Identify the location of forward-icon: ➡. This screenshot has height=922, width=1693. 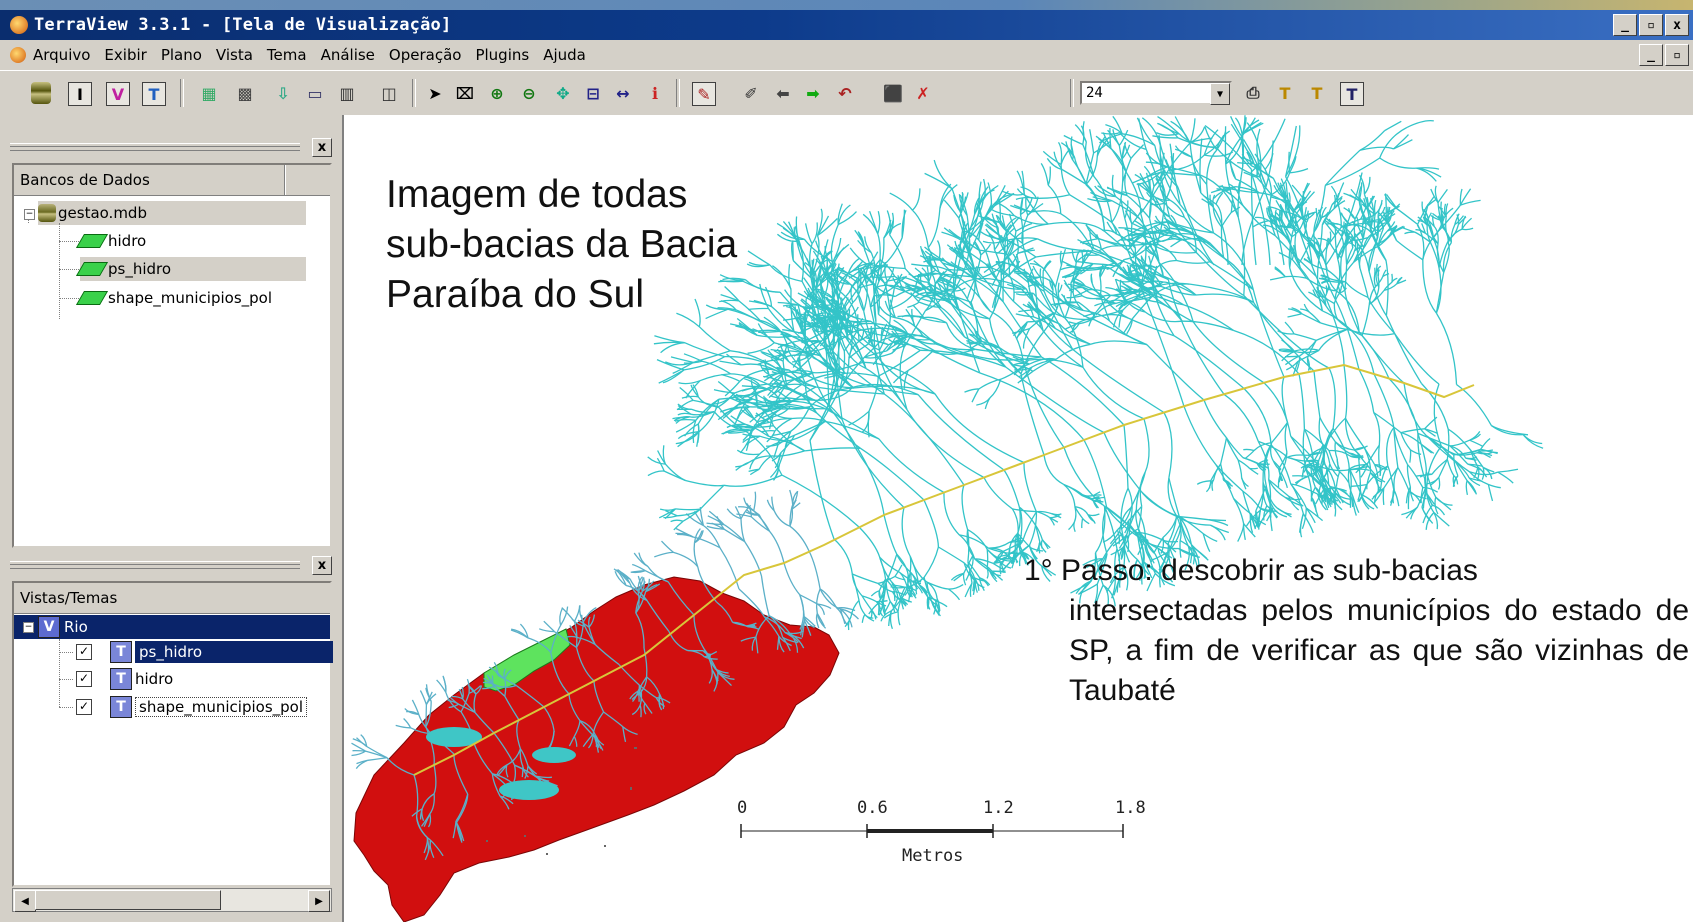
(813, 93).